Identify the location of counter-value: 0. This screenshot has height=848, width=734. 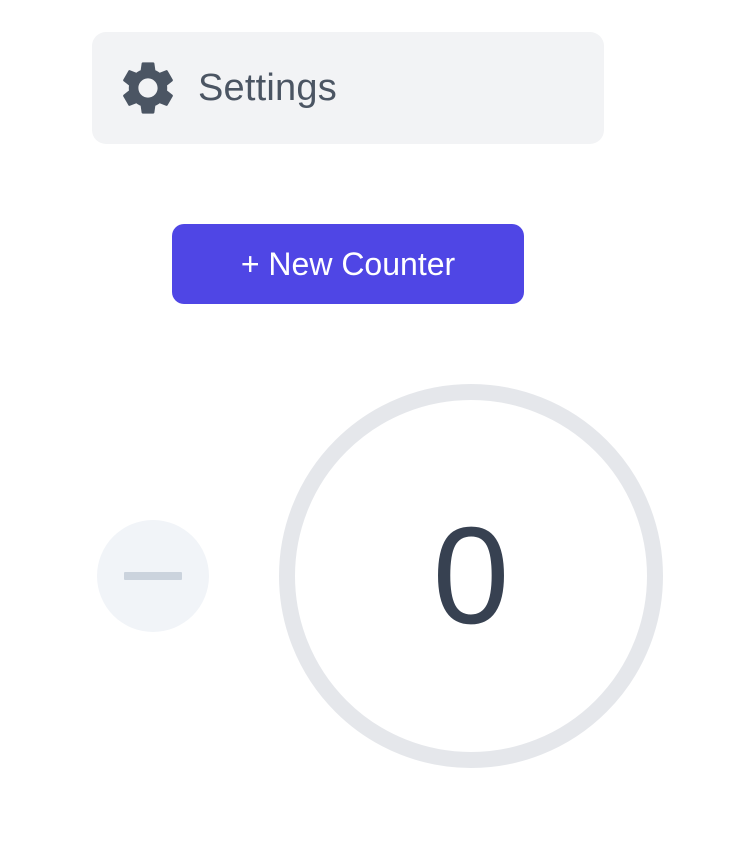
(471, 576).